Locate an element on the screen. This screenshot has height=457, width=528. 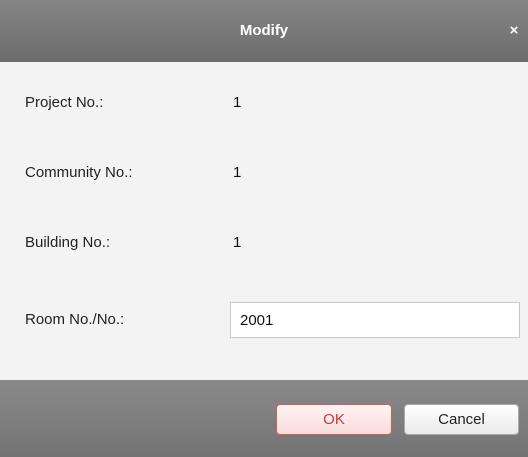
building-no-label: Building No.: is located at coordinates (68, 242).